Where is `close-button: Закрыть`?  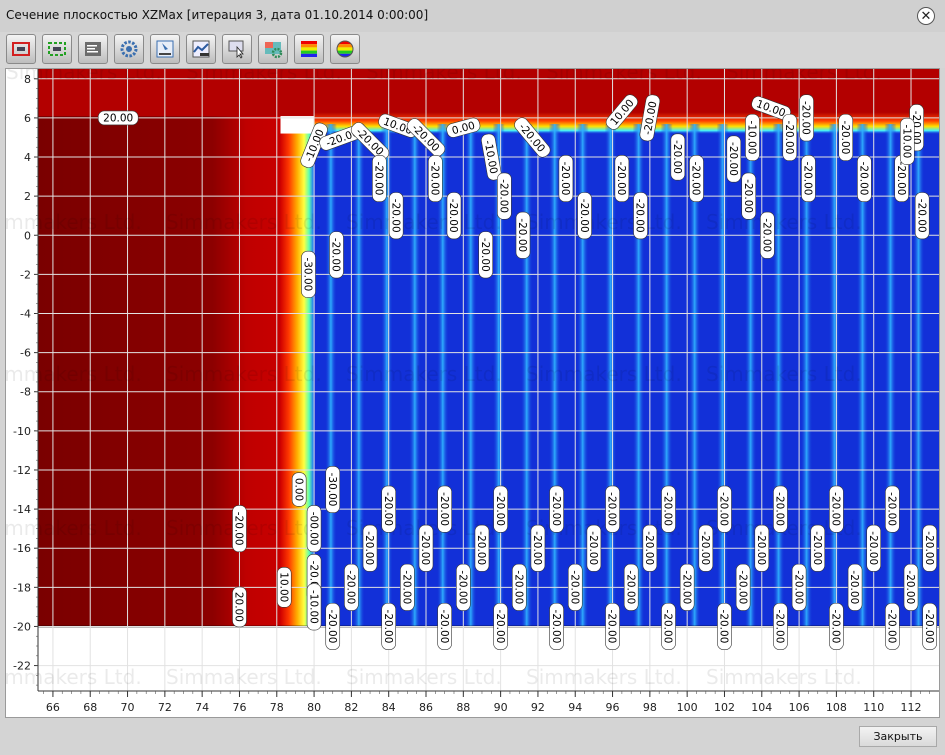
close-button: Закрыть is located at coordinates (898, 736).